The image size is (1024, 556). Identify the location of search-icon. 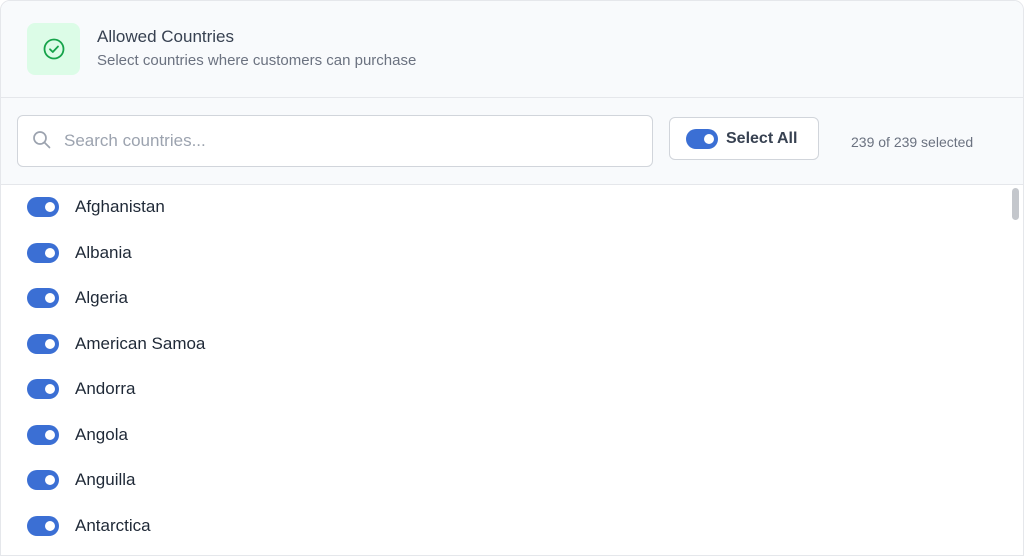
(42, 140).